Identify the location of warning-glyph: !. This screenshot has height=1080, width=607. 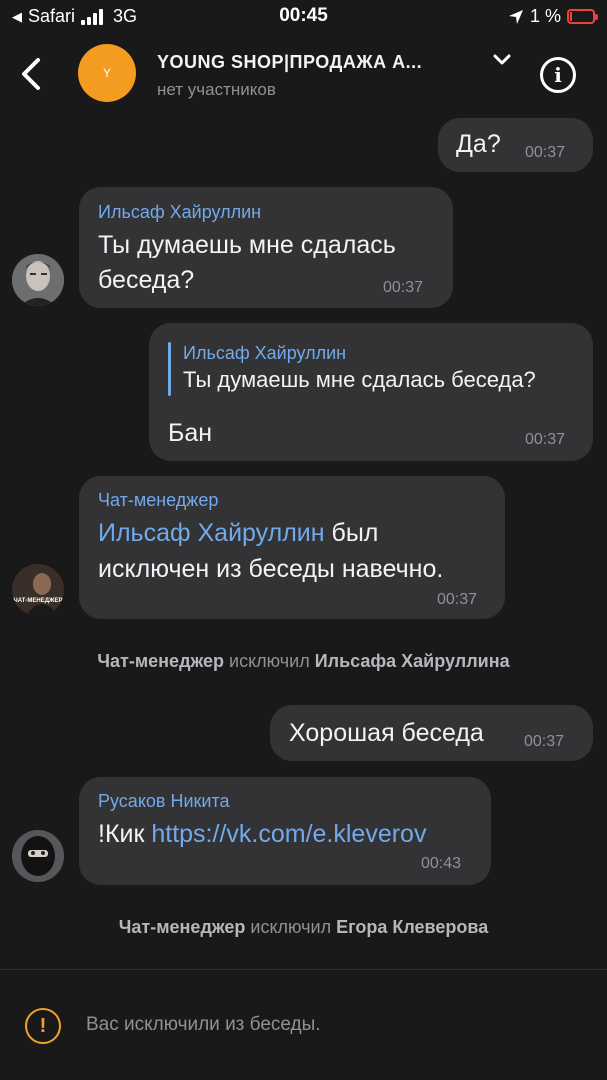
(43, 1025).